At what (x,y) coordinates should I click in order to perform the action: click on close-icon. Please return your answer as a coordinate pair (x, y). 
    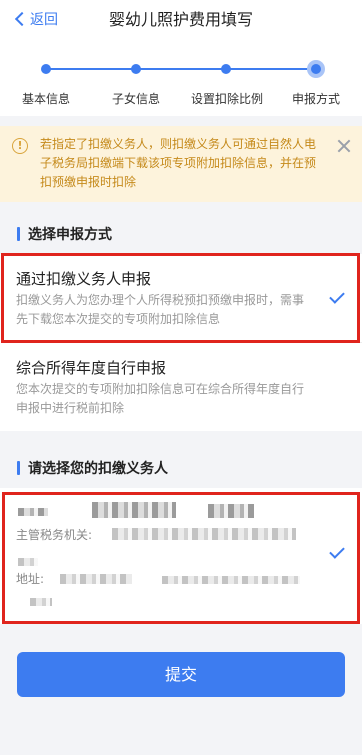
    Looking at the image, I should click on (344, 146).